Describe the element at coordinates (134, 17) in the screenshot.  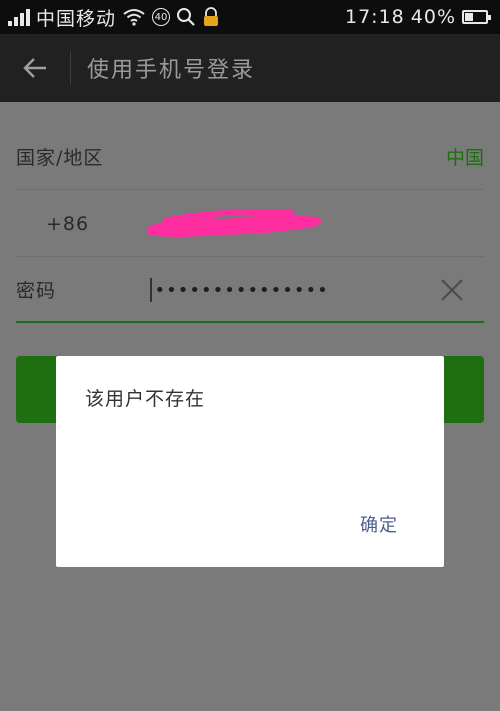
I see `wifi-icon` at that location.